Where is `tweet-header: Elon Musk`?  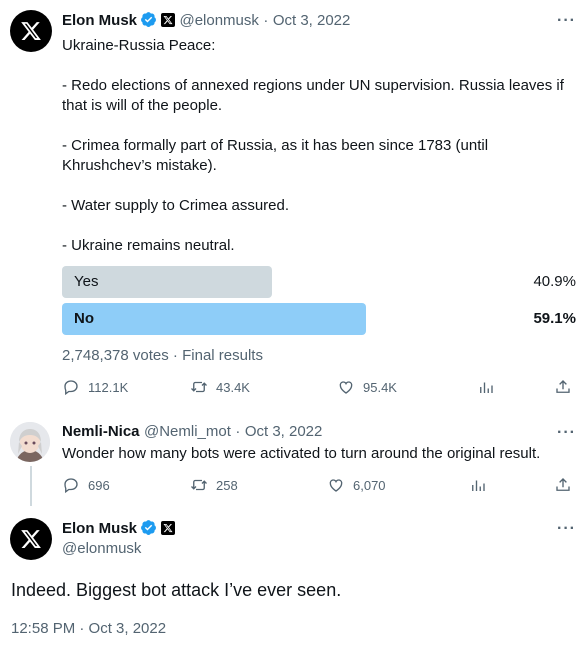
tweet-header: Elon Musk is located at coordinates (119, 528).